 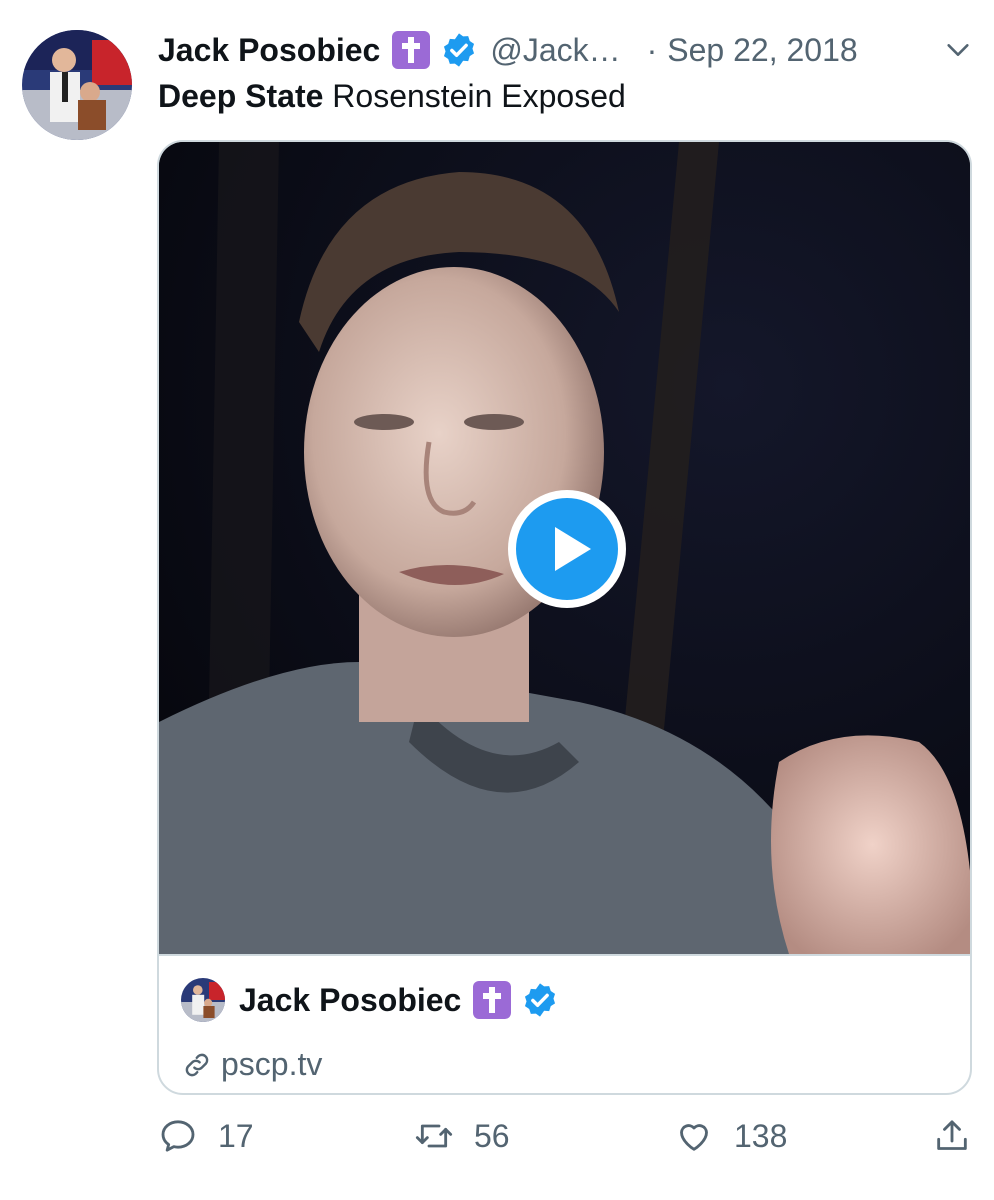 I want to click on share-button, so click(x=962, y=1136).